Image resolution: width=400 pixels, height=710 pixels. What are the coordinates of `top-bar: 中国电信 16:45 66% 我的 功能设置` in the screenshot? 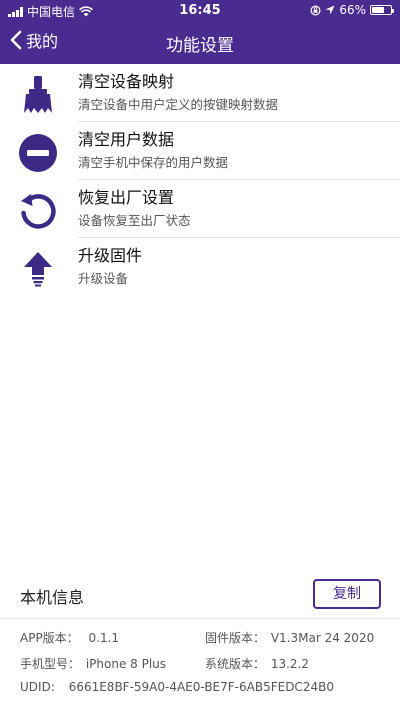 It's located at (200, 32).